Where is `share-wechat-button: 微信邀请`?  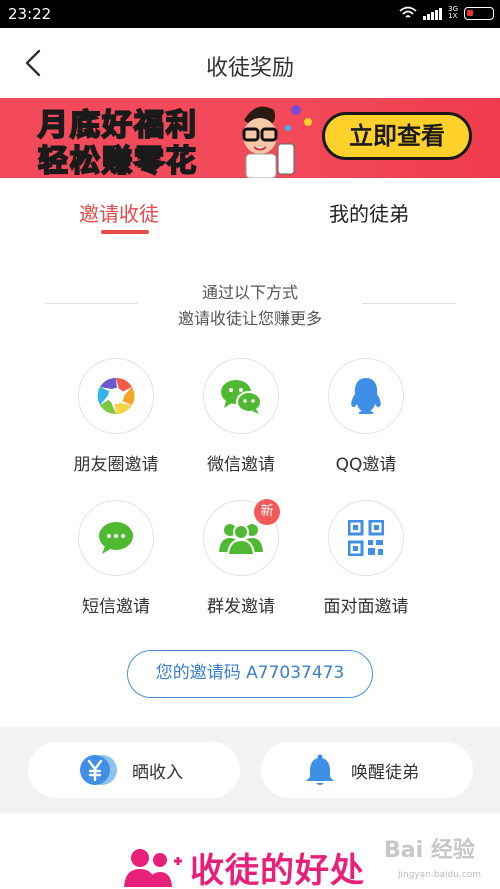 share-wechat-button: 微信邀请 is located at coordinates (241, 416).